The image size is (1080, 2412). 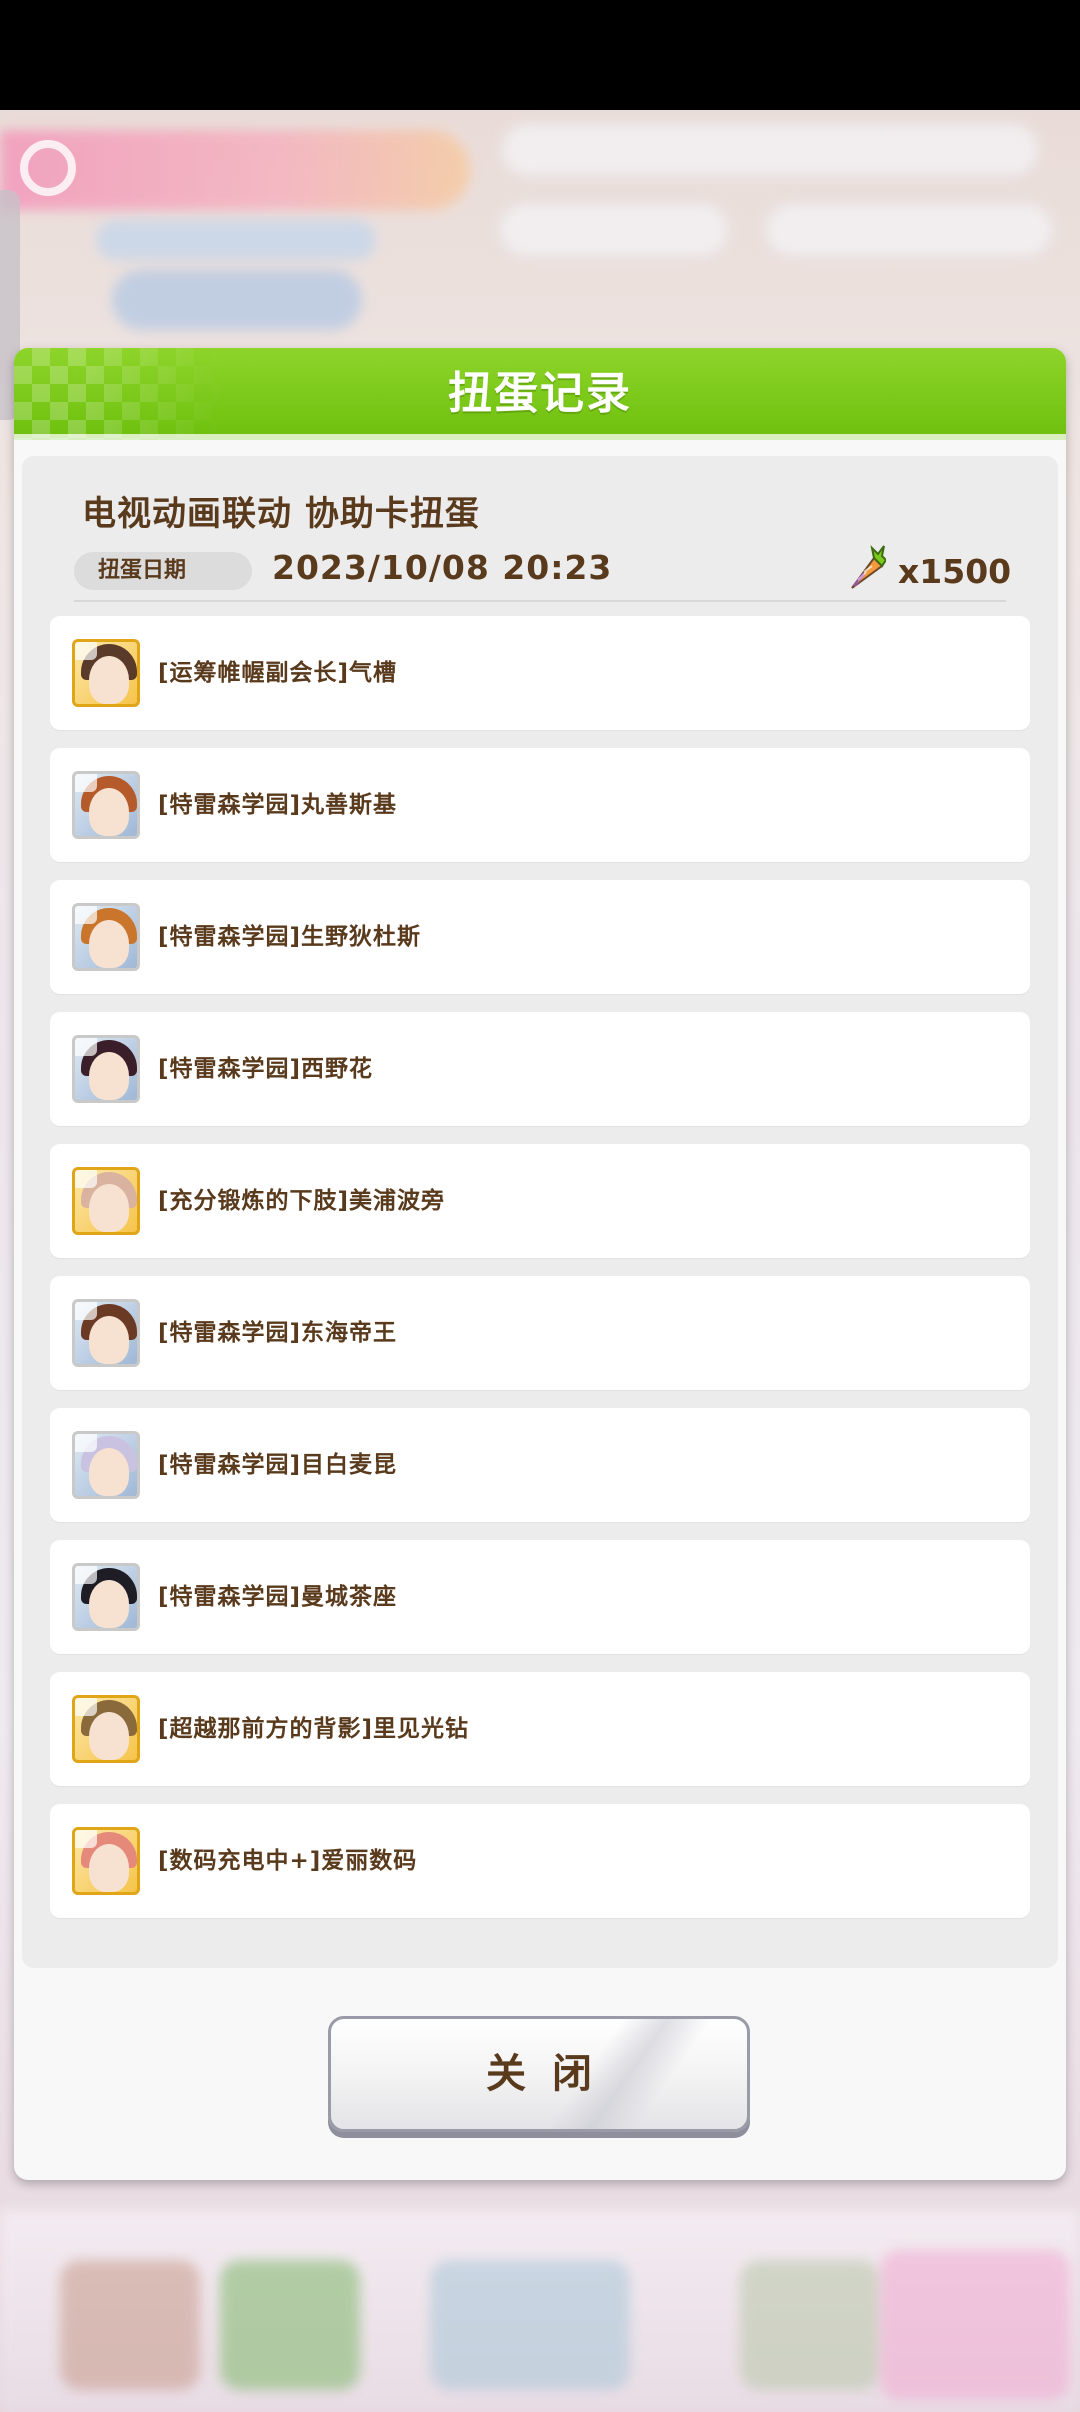 What do you see at coordinates (278, 1465) in the screenshot?
I see `result-label: [特雷森学园]目白麦昆` at bounding box center [278, 1465].